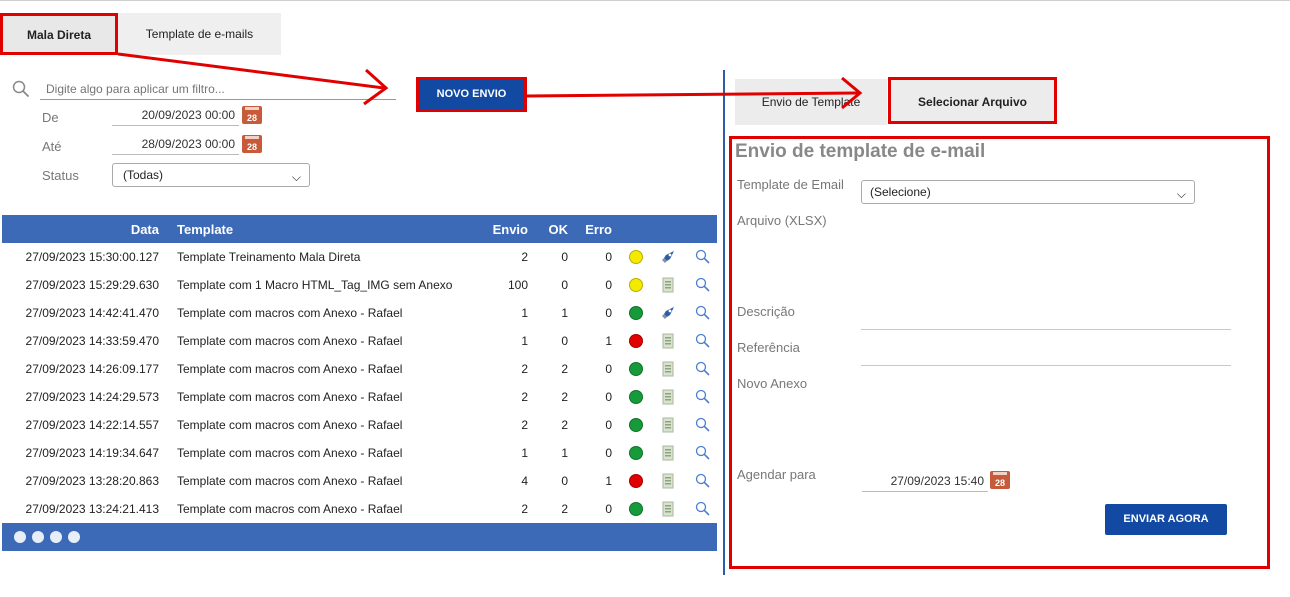 This screenshot has width=1290, height=597. What do you see at coordinates (1028, 192) in the screenshot?
I see `template-email-select: (Selecione) ⌵` at bounding box center [1028, 192].